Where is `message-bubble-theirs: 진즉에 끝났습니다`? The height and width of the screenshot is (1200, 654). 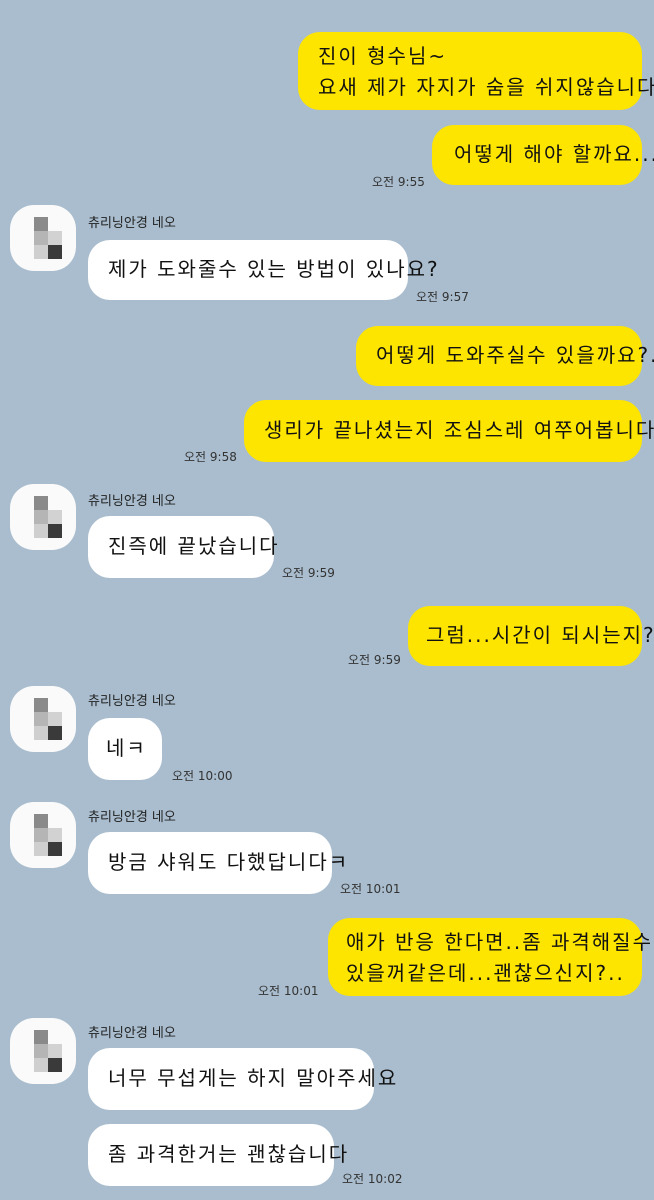
message-bubble-theirs: 진즉에 끝났습니다 is located at coordinates (184, 547).